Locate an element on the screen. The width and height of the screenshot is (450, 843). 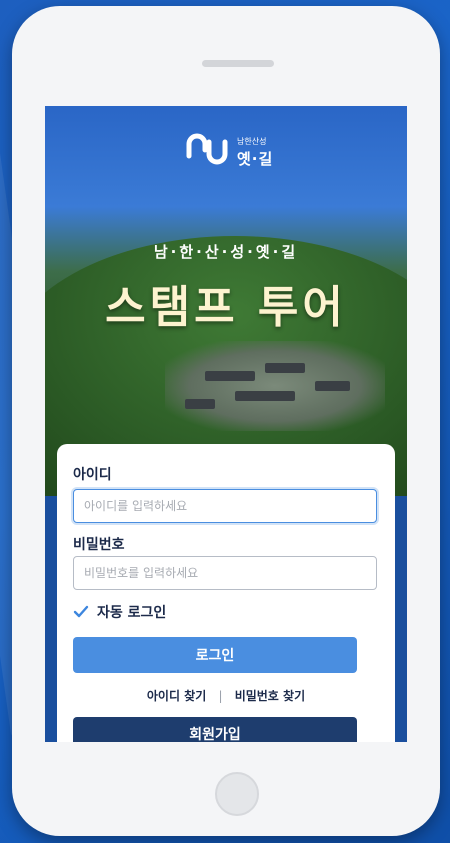
find-id-link: 아이디 찾기 is located at coordinates (176, 696).